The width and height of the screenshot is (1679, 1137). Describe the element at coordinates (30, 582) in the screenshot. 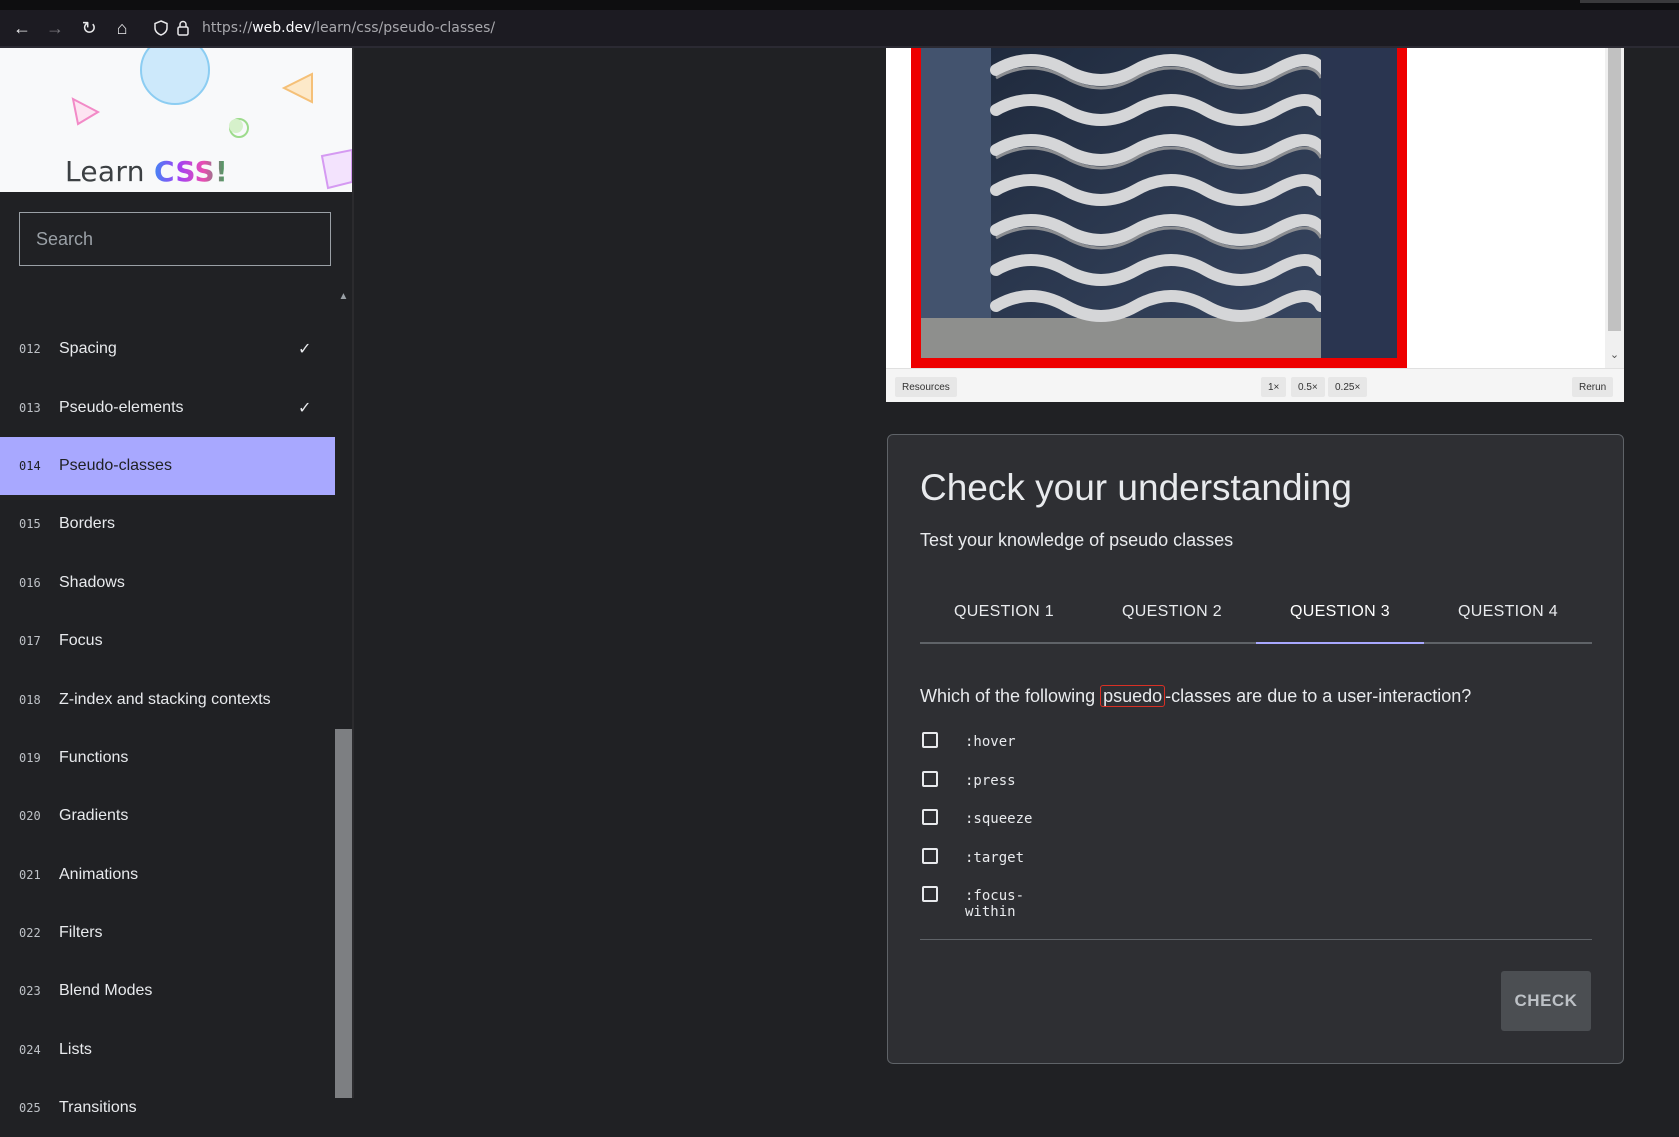

I see `sidebar-item-number: 016` at that location.